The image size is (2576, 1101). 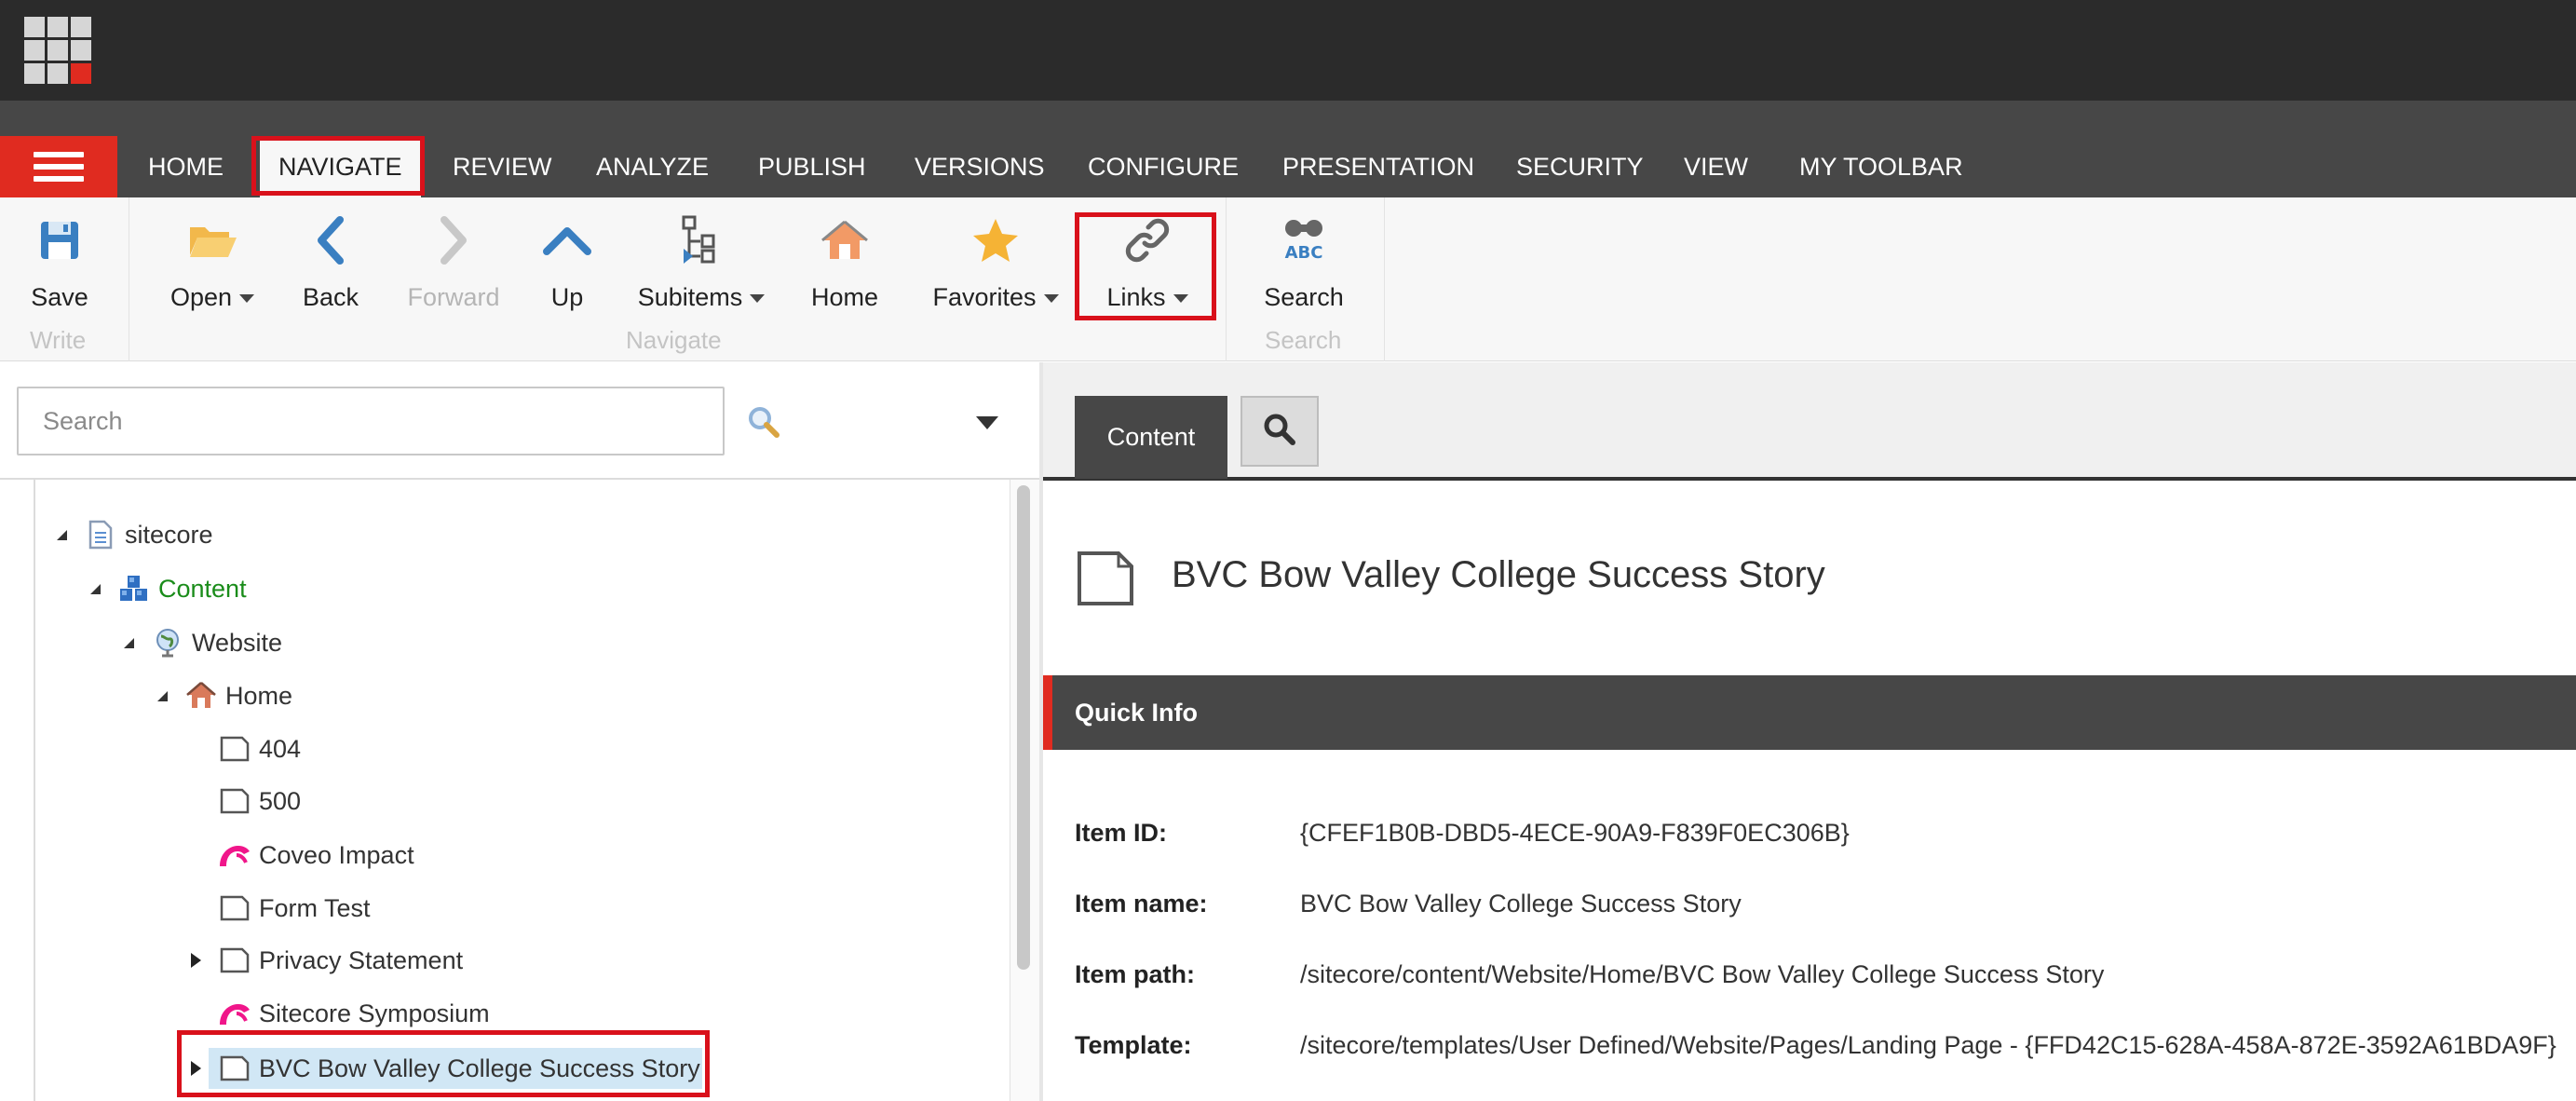 What do you see at coordinates (34, 790) in the screenshot?
I see `tree-guide-line` at bounding box center [34, 790].